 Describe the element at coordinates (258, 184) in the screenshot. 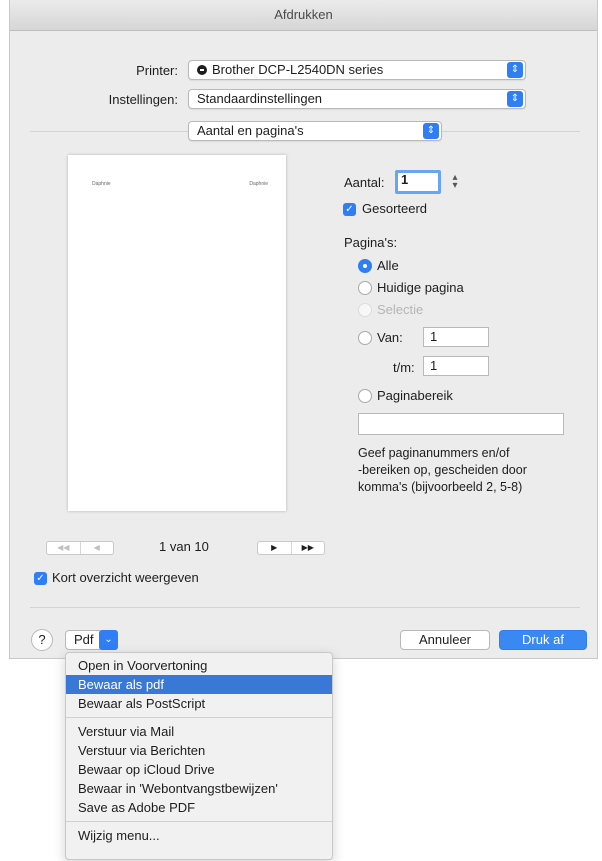

I see `preview-header-right: Daphnie` at that location.